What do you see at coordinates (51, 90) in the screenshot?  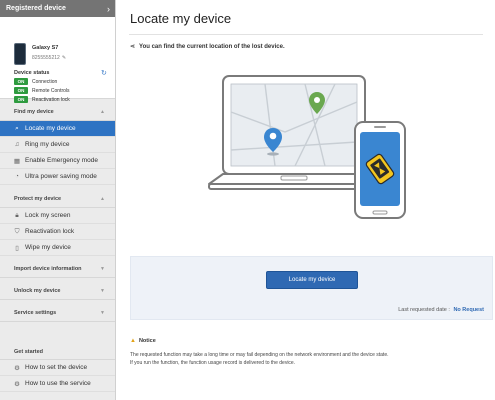 I see `status-label-remote-controls: Remote Controls` at bounding box center [51, 90].